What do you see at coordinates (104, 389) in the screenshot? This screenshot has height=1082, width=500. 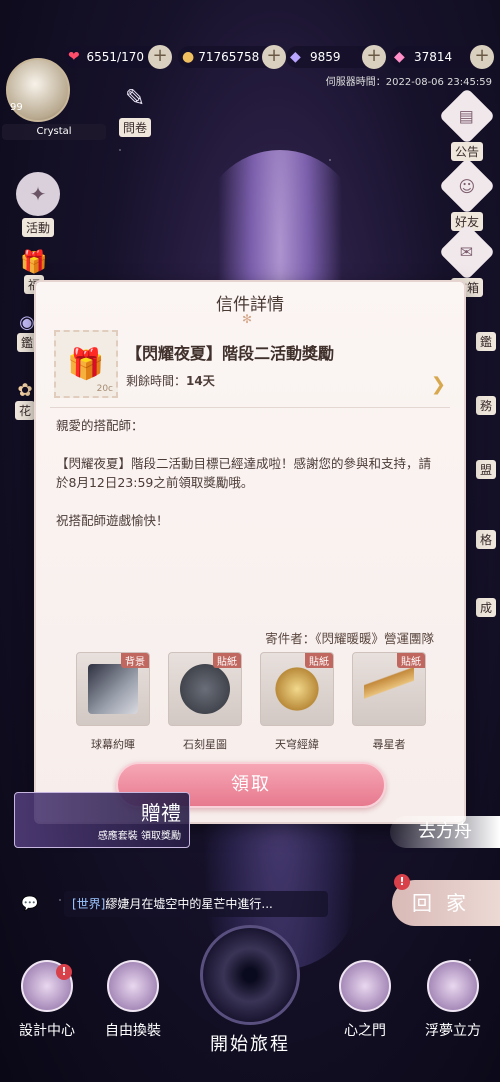 I see `stamp-price: 20c` at bounding box center [104, 389].